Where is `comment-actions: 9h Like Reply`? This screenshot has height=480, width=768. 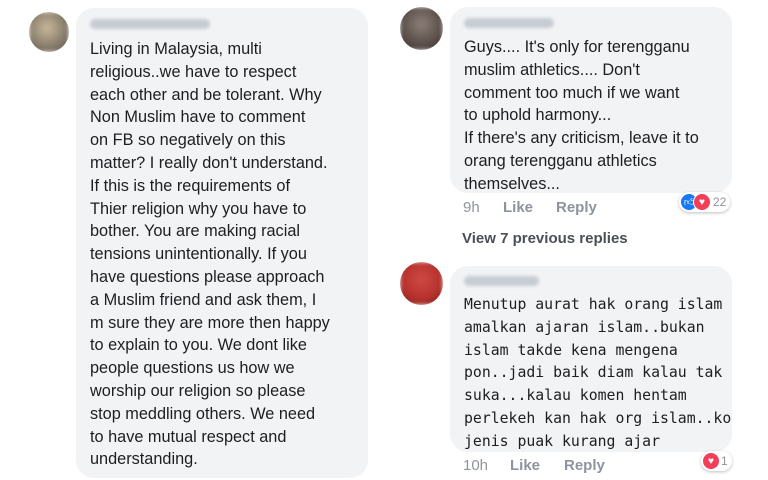
comment-actions: 9h Like Reply is located at coordinates (530, 207).